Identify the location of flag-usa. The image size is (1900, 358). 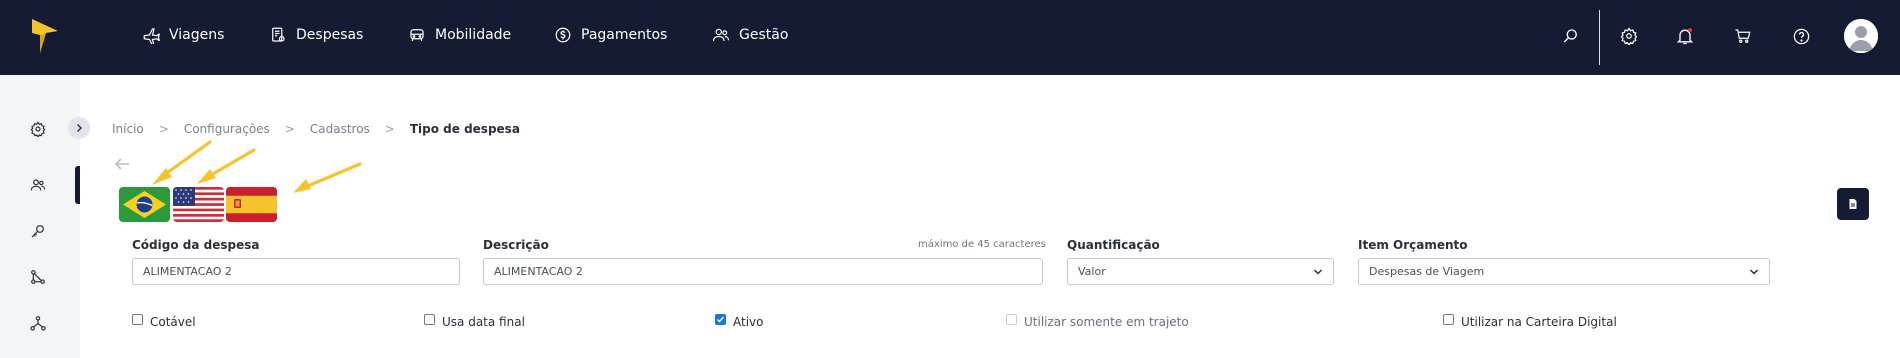
(198, 204).